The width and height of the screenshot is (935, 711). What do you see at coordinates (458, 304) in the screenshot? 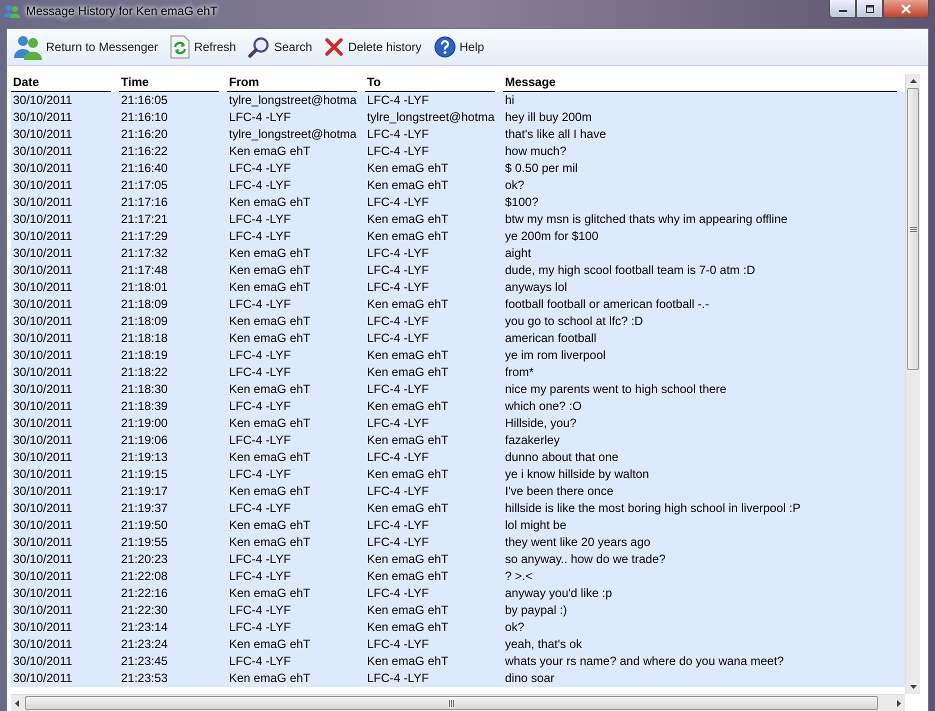
I see `table-row: 30/10/2011 21:18:09 LFC-4 -LYF Ken emaG ehT football football or american football -.-` at bounding box center [458, 304].